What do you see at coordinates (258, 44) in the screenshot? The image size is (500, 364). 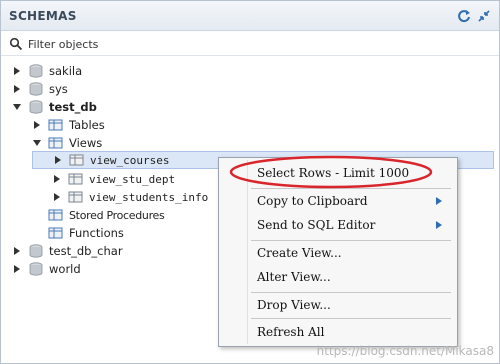 I see `filter-input` at bounding box center [258, 44].